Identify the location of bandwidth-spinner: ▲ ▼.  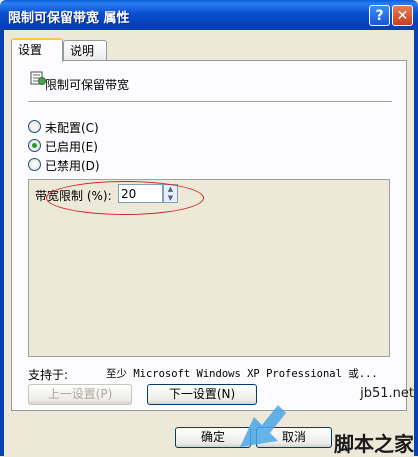
(170, 193).